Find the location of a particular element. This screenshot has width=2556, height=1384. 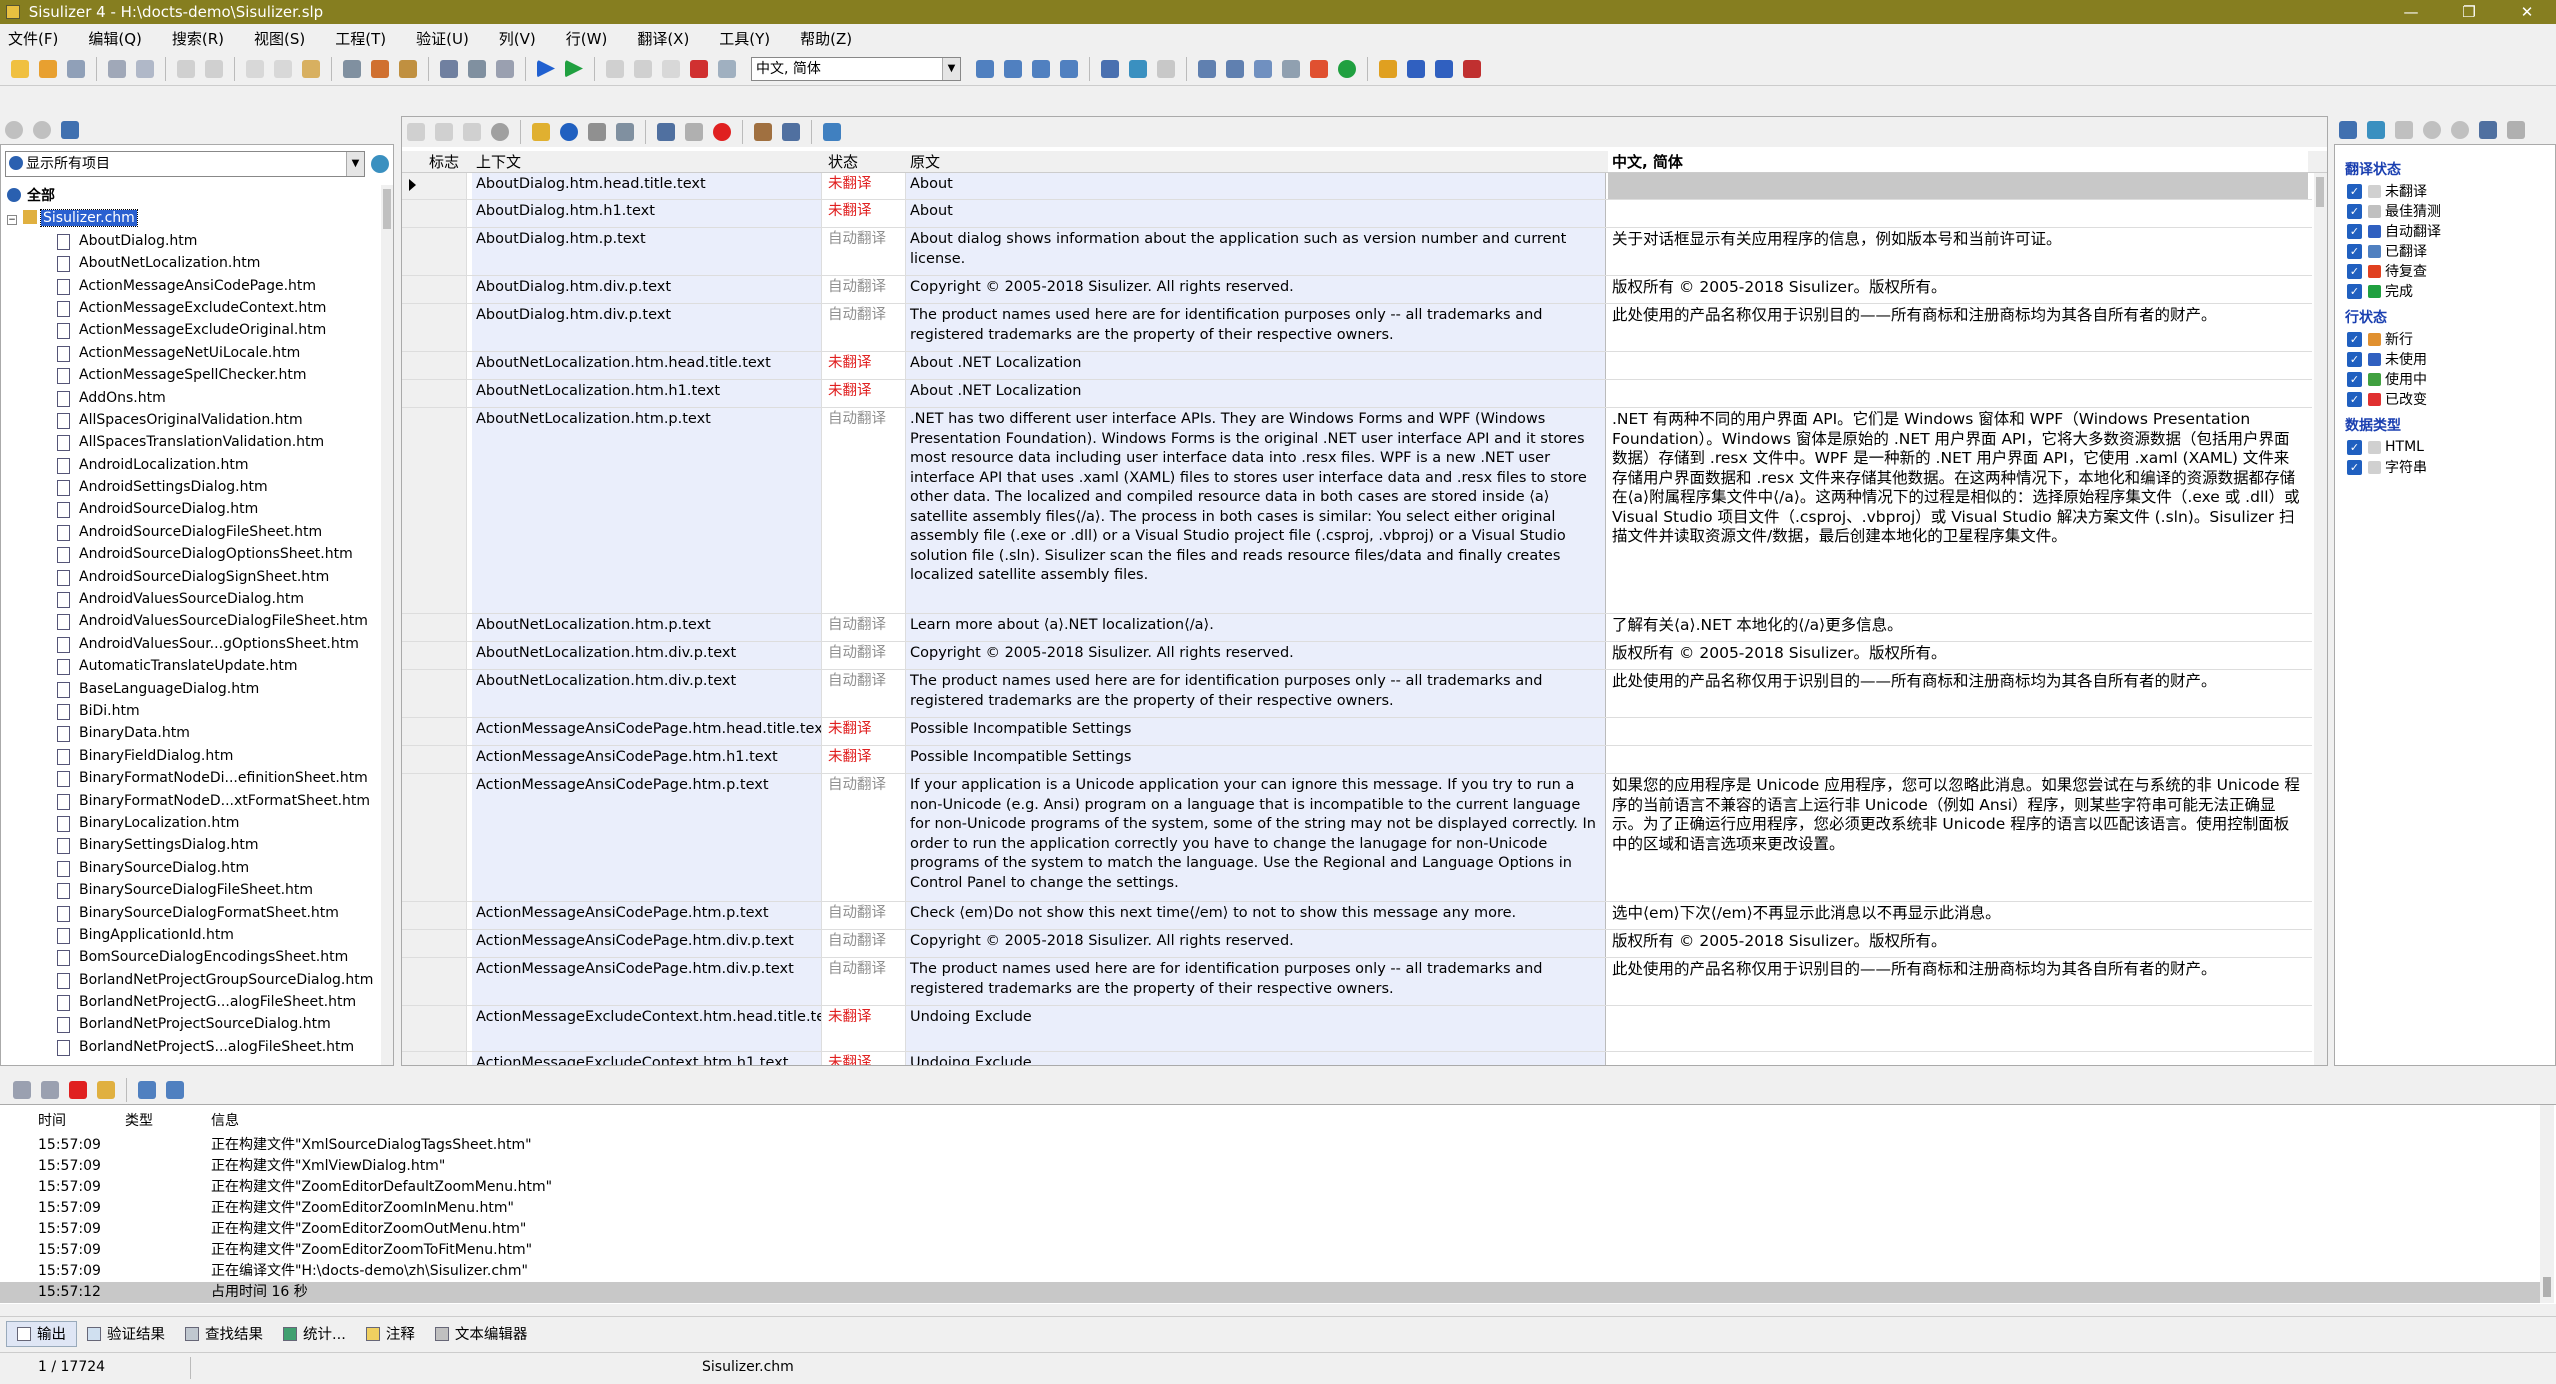

row-context: ActionMessageAnsiCodePage.htm.div.p.text is located at coordinates (647, 981).